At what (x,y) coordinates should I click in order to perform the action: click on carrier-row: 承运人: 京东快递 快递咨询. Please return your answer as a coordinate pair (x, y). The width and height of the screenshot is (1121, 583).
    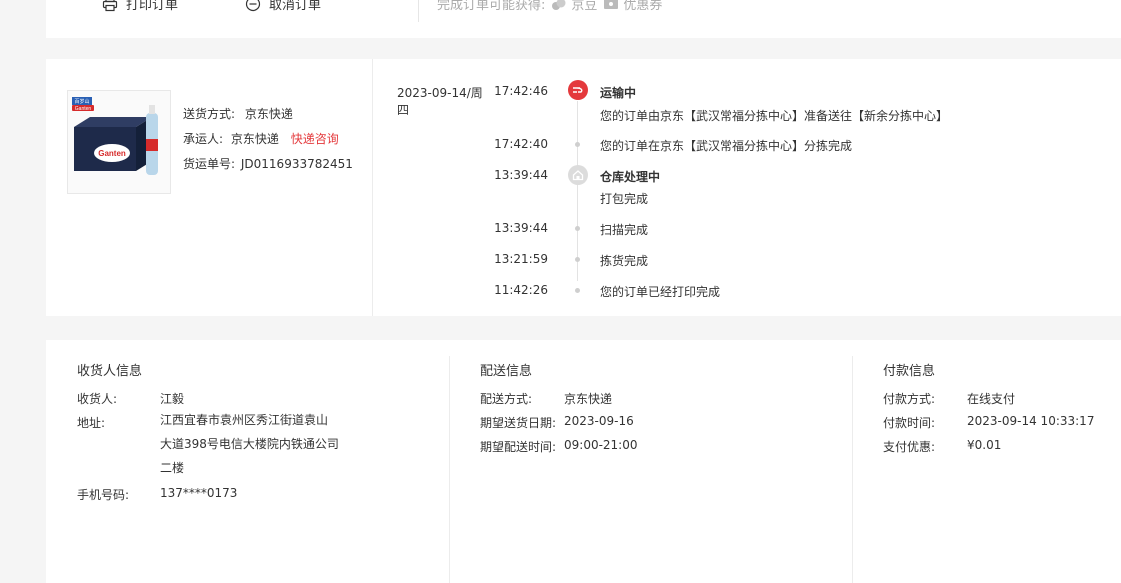
    Looking at the image, I should click on (261, 138).